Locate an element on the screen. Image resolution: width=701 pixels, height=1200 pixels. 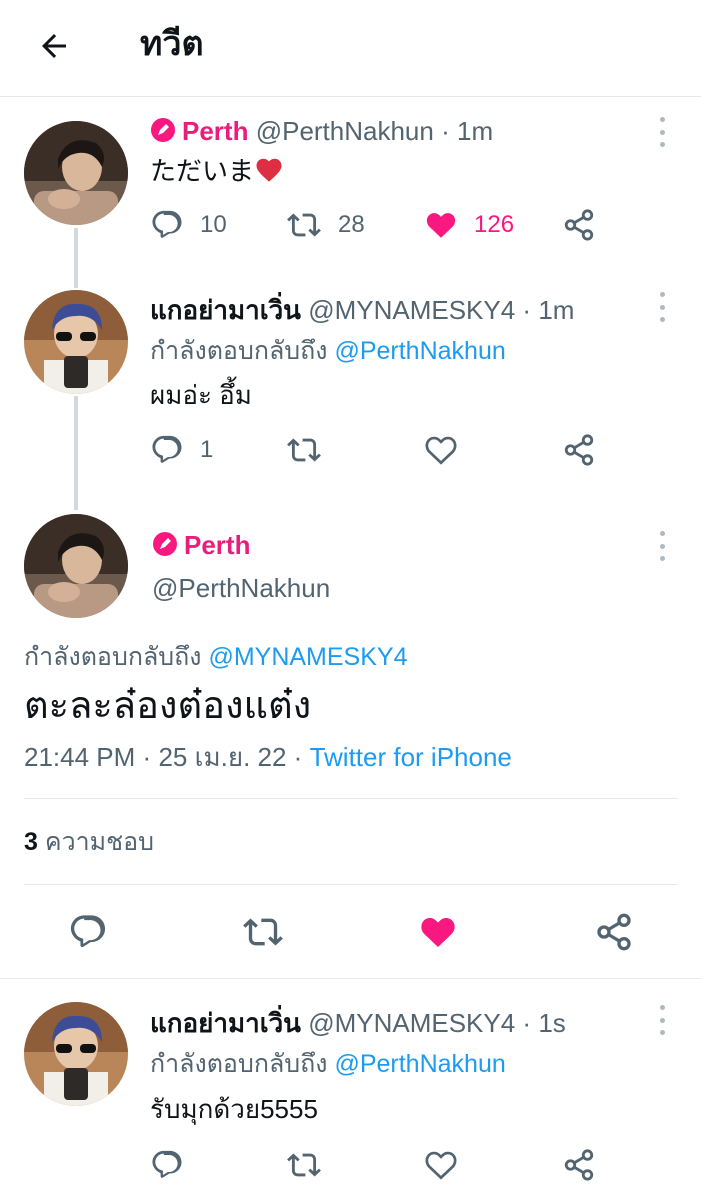
likes-summary: 3 ความชอบ is located at coordinates (89, 842).